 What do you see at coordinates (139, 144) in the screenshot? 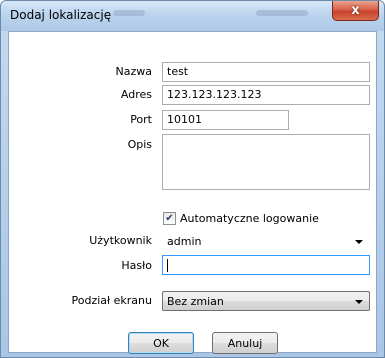
I see `description-label: Opis` at bounding box center [139, 144].